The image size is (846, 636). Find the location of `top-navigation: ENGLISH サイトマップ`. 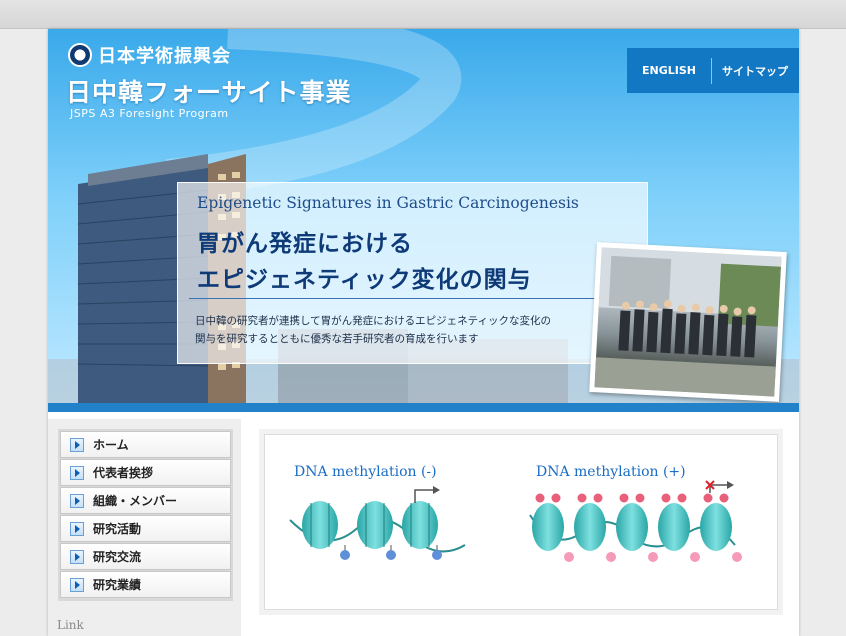

top-navigation: ENGLISH サイトマップ is located at coordinates (713, 70).